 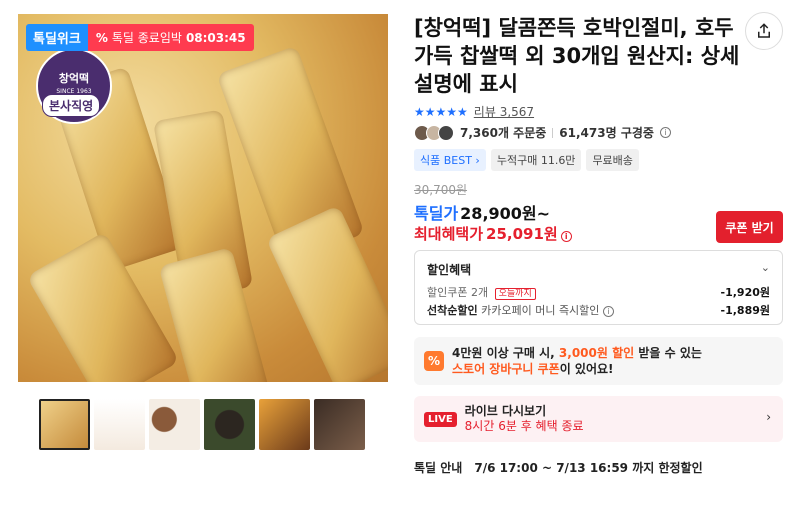 I want to click on deal-notice-value: 7/6 17:00 ~ 7/13 16:59 까지 한정할인, so click(x=588, y=468).